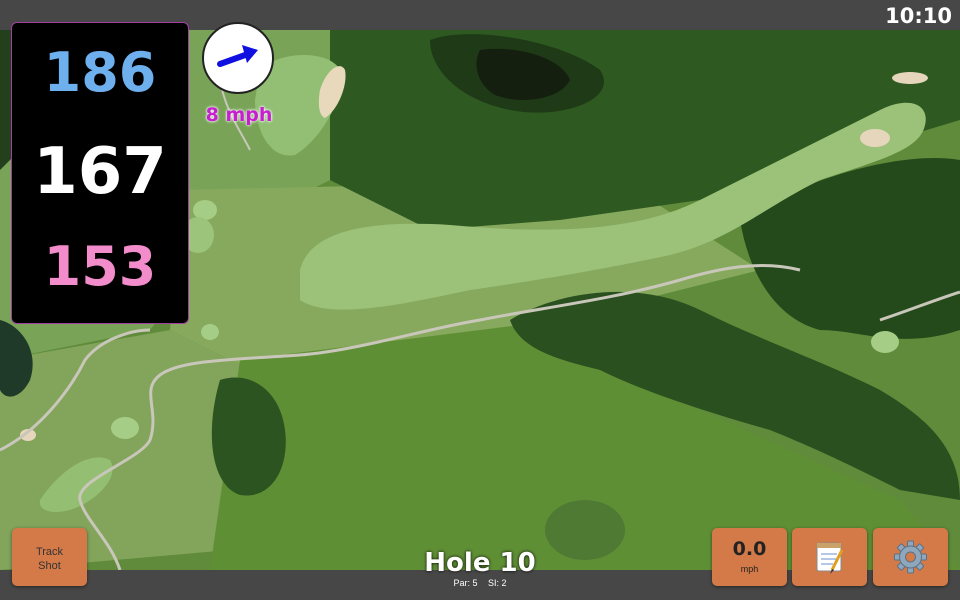 The width and height of the screenshot is (960, 600). What do you see at coordinates (49, 552) in the screenshot?
I see `track-shot-label-line1: Track` at bounding box center [49, 552].